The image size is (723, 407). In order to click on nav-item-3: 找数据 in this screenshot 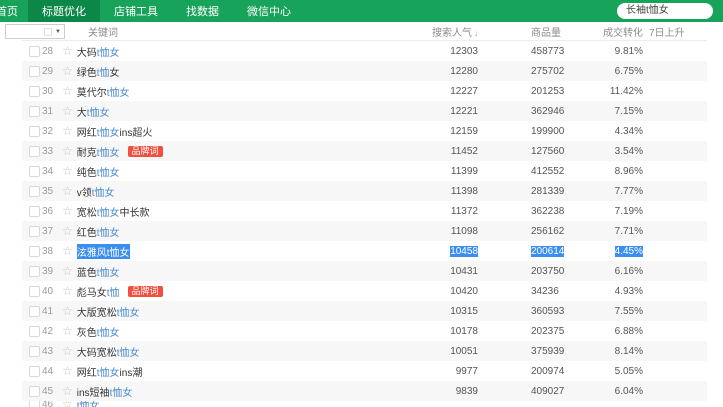, I will do `click(202, 11)`.